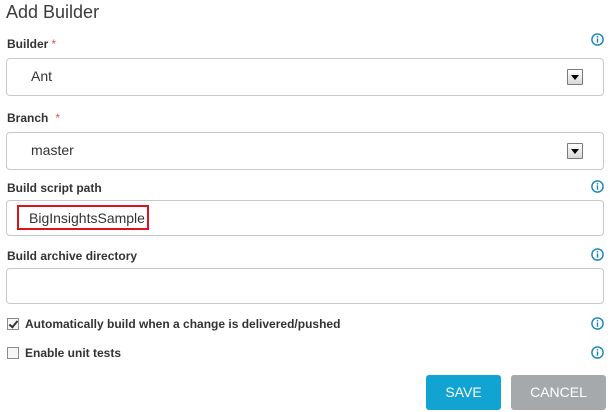 Image resolution: width=610 pixels, height=412 pixels. What do you see at coordinates (72, 256) in the screenshot?
I see `build-archive-directory-label: Build archive directory` at bounding box center [72, 256].